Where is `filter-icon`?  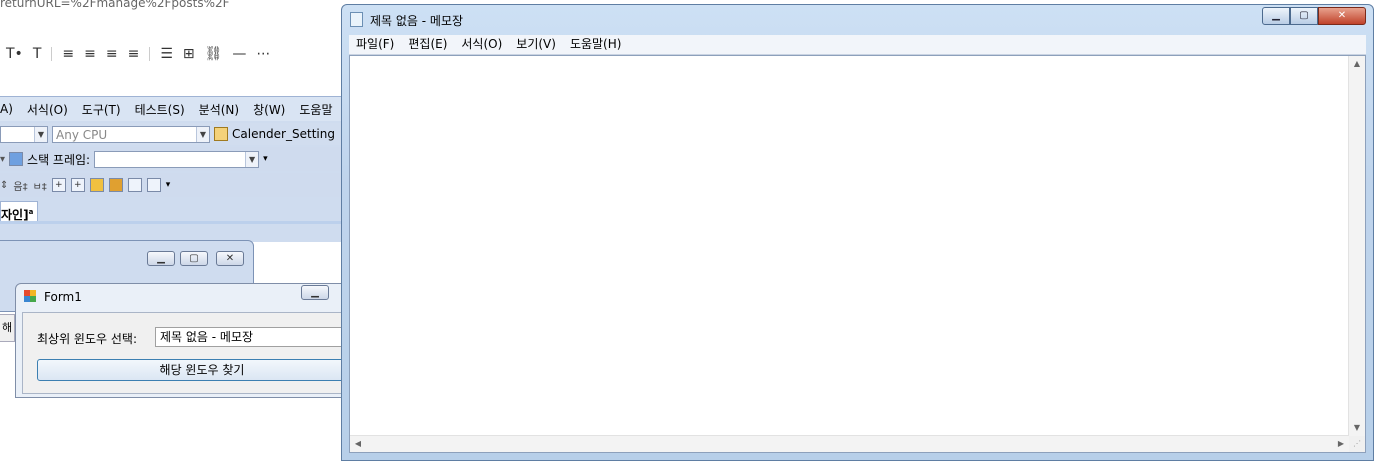
filter-icon is located at coordinates (16, 159).